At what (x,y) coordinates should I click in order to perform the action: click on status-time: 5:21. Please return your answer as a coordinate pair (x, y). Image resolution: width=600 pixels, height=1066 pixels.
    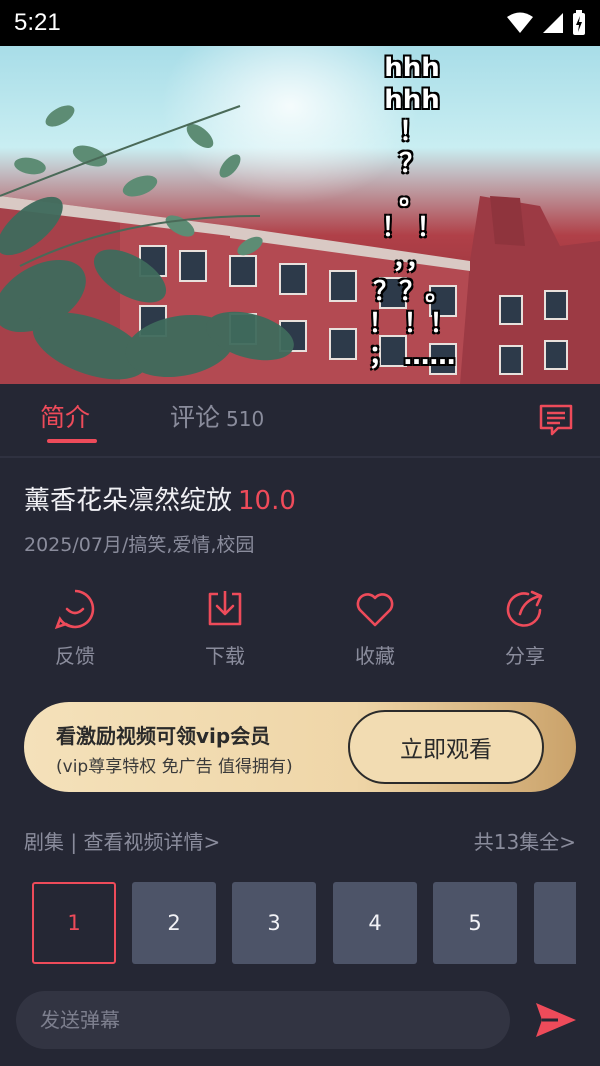
    Looking at the image, I should click on (37, 22).